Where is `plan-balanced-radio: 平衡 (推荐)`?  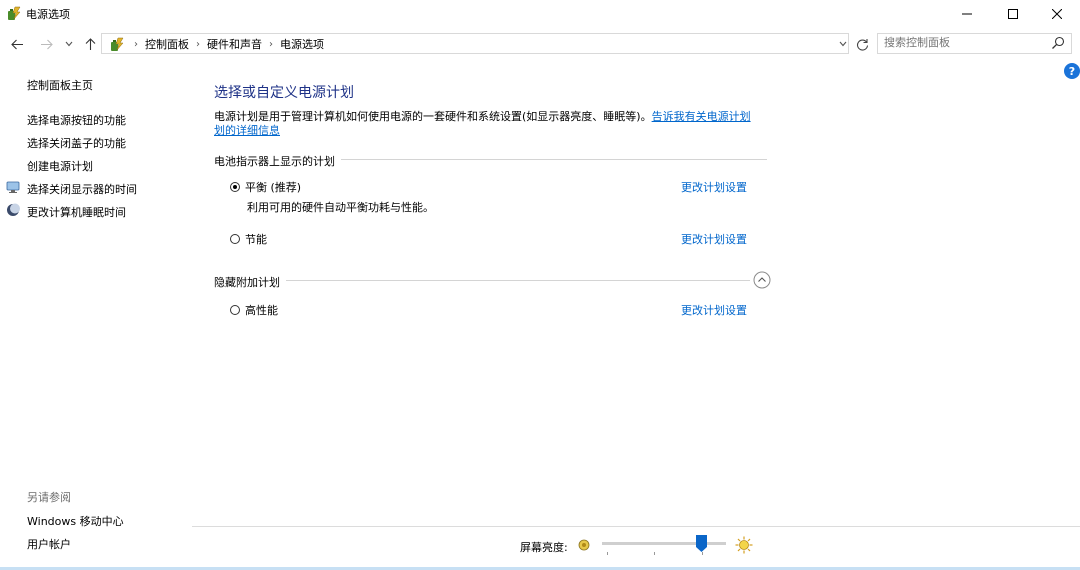
plan-balanced-radio: 平衡 (推荐) is located at coordinates (265, 187).